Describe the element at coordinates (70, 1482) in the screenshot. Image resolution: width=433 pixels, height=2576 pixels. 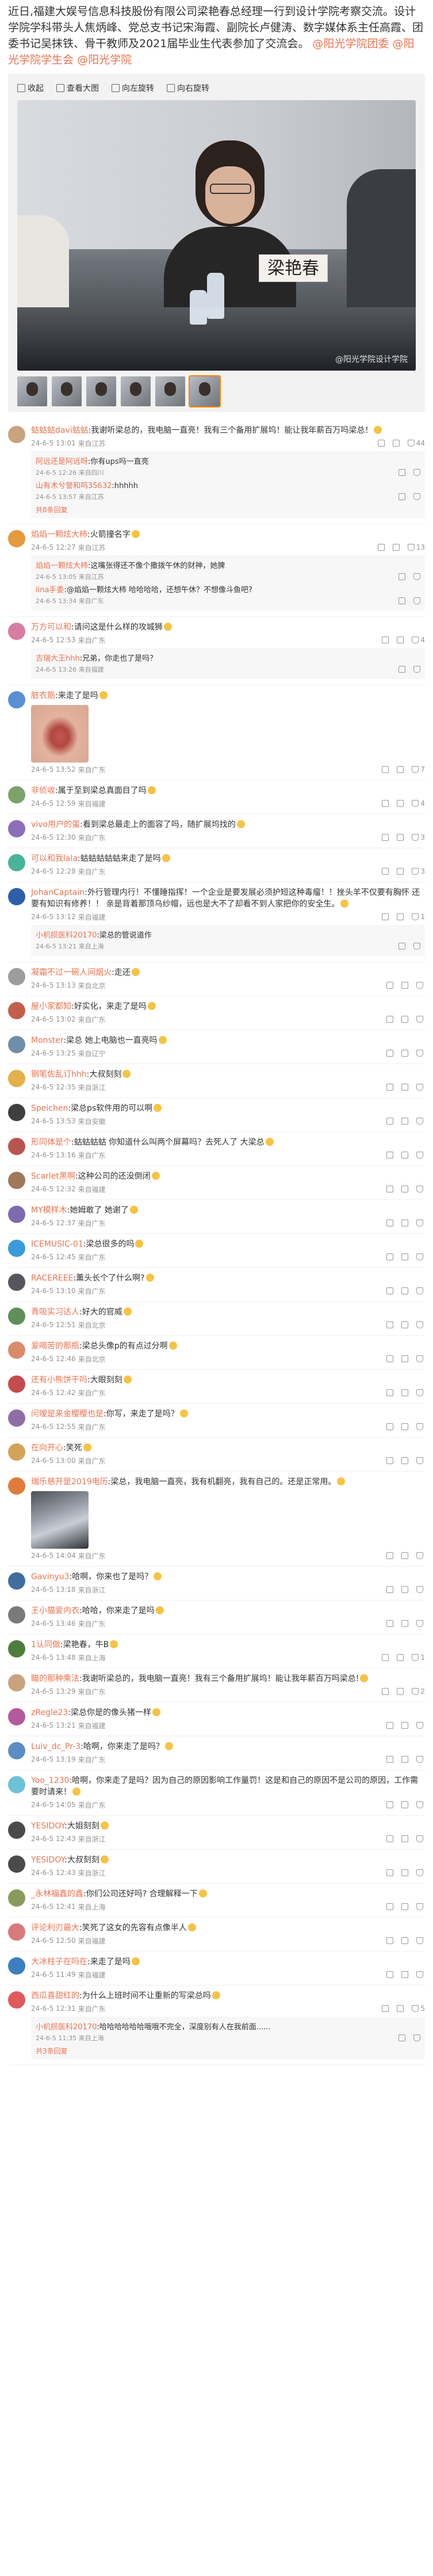
I see `commenter-name: 瑞乐慈开是2019电历` at that location.